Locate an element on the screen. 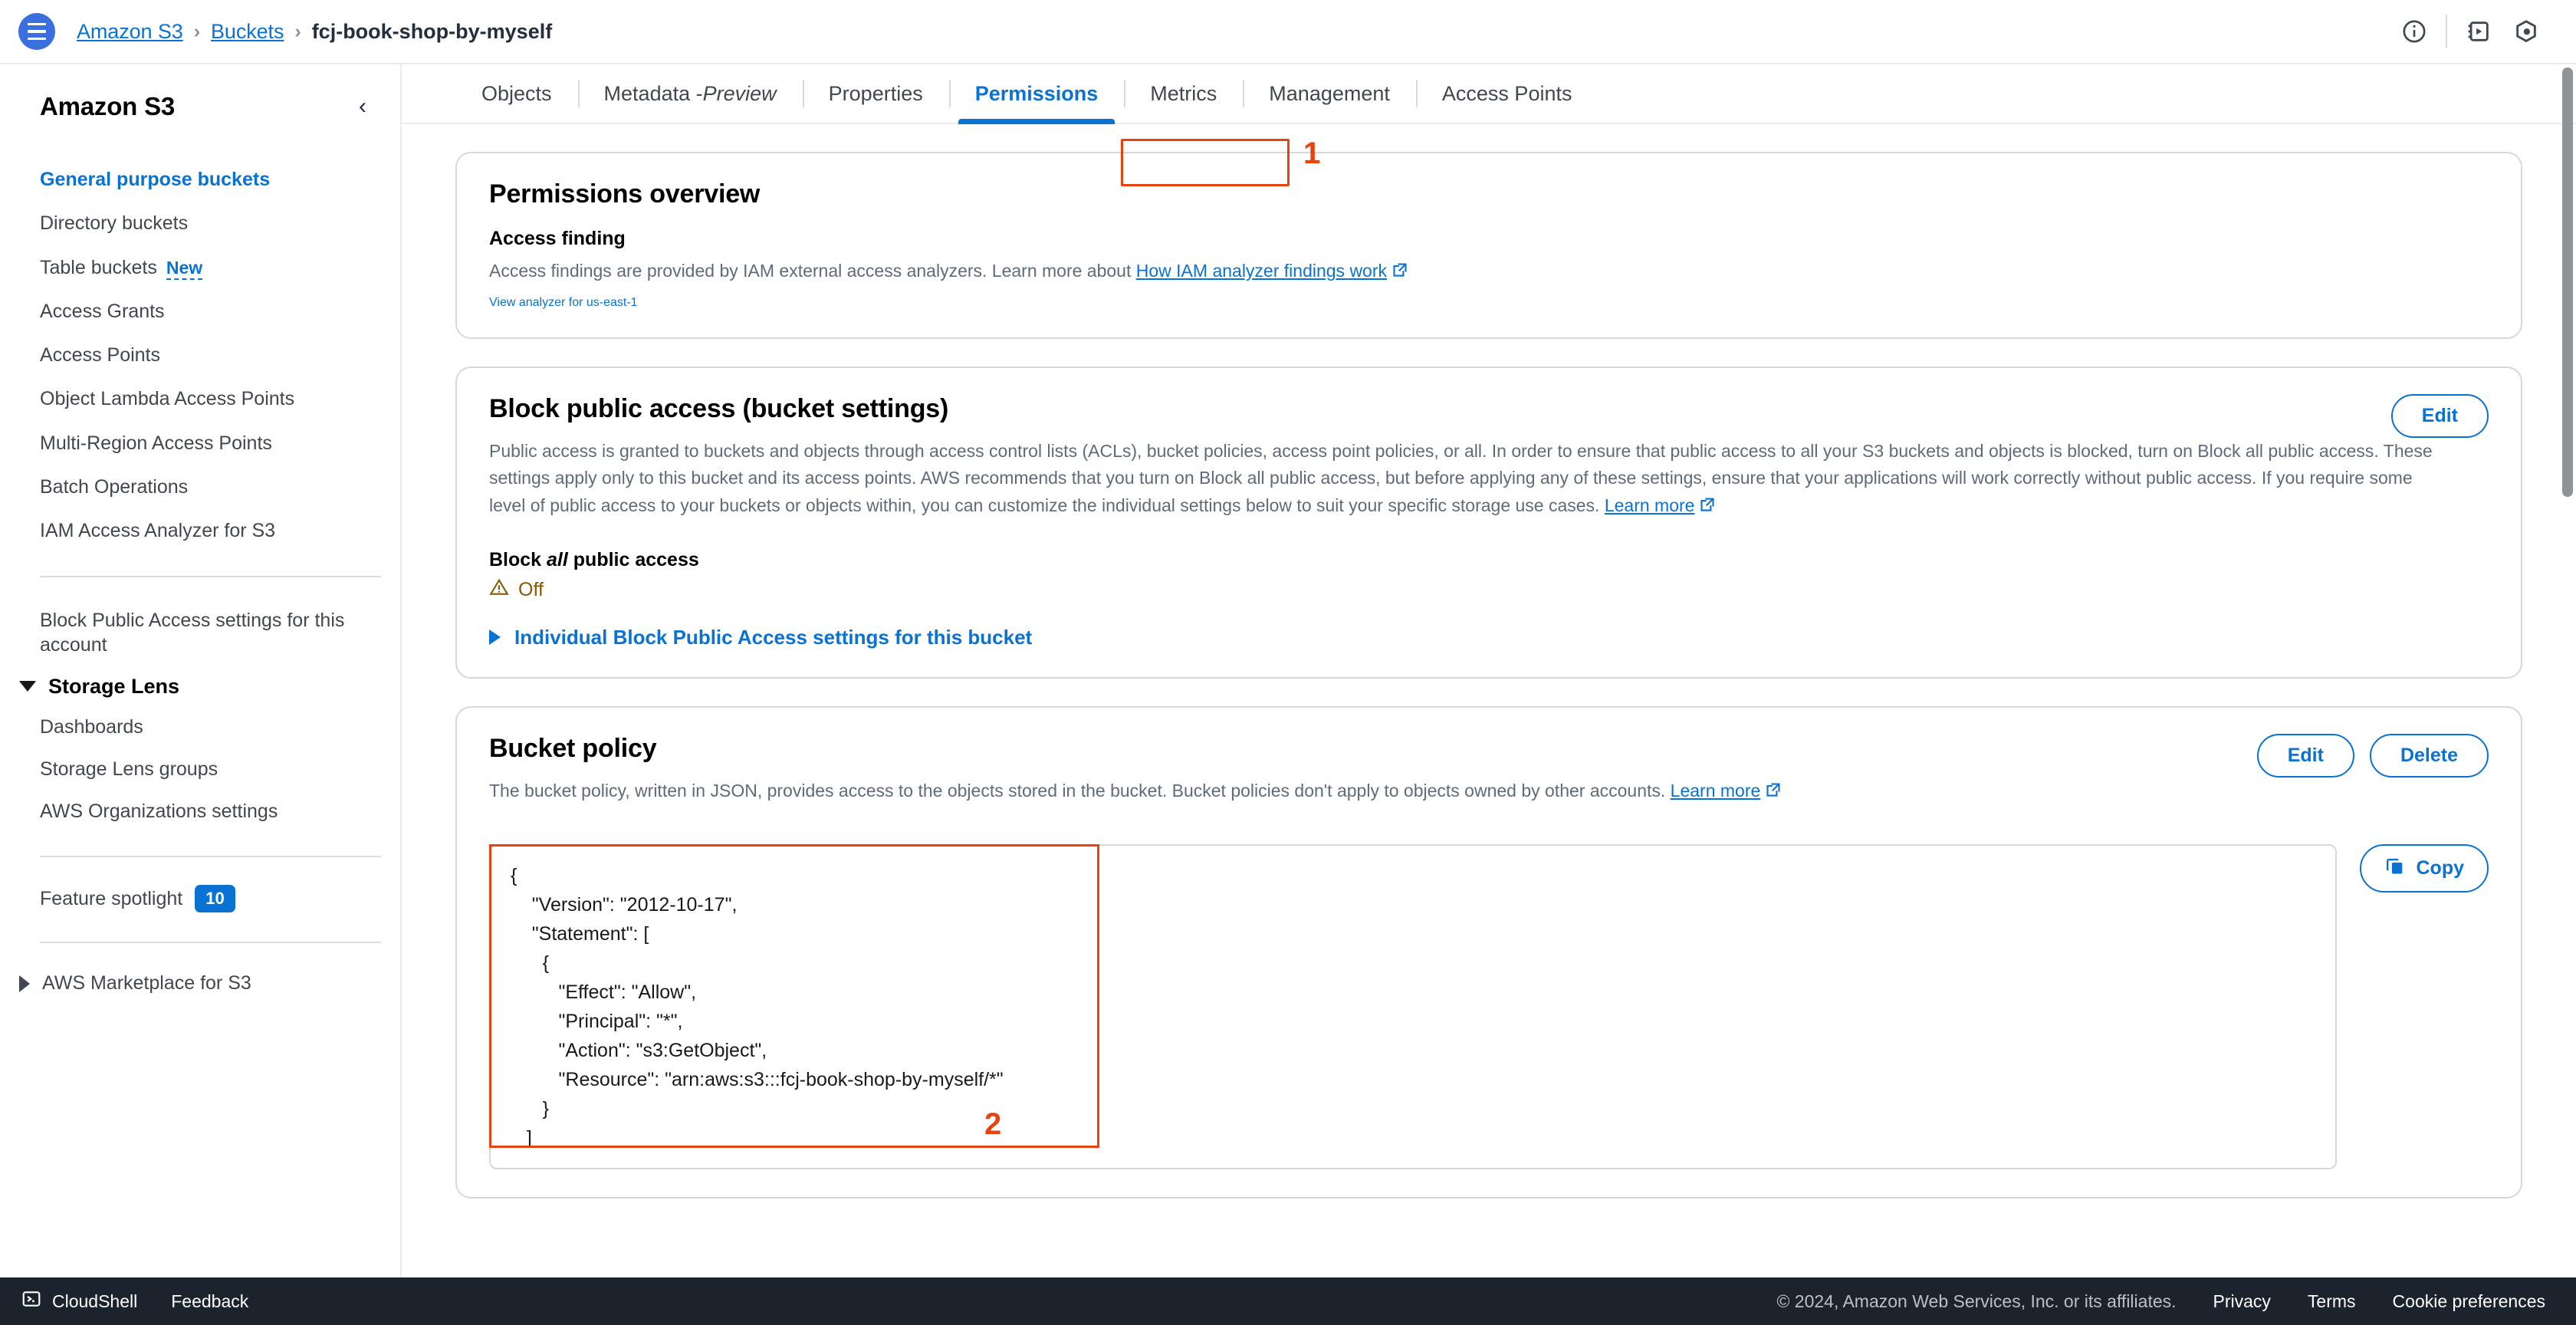 The width and height of the screenshot is (2576, 1325). info-circle-icon is located at coordinates (2414, 32).